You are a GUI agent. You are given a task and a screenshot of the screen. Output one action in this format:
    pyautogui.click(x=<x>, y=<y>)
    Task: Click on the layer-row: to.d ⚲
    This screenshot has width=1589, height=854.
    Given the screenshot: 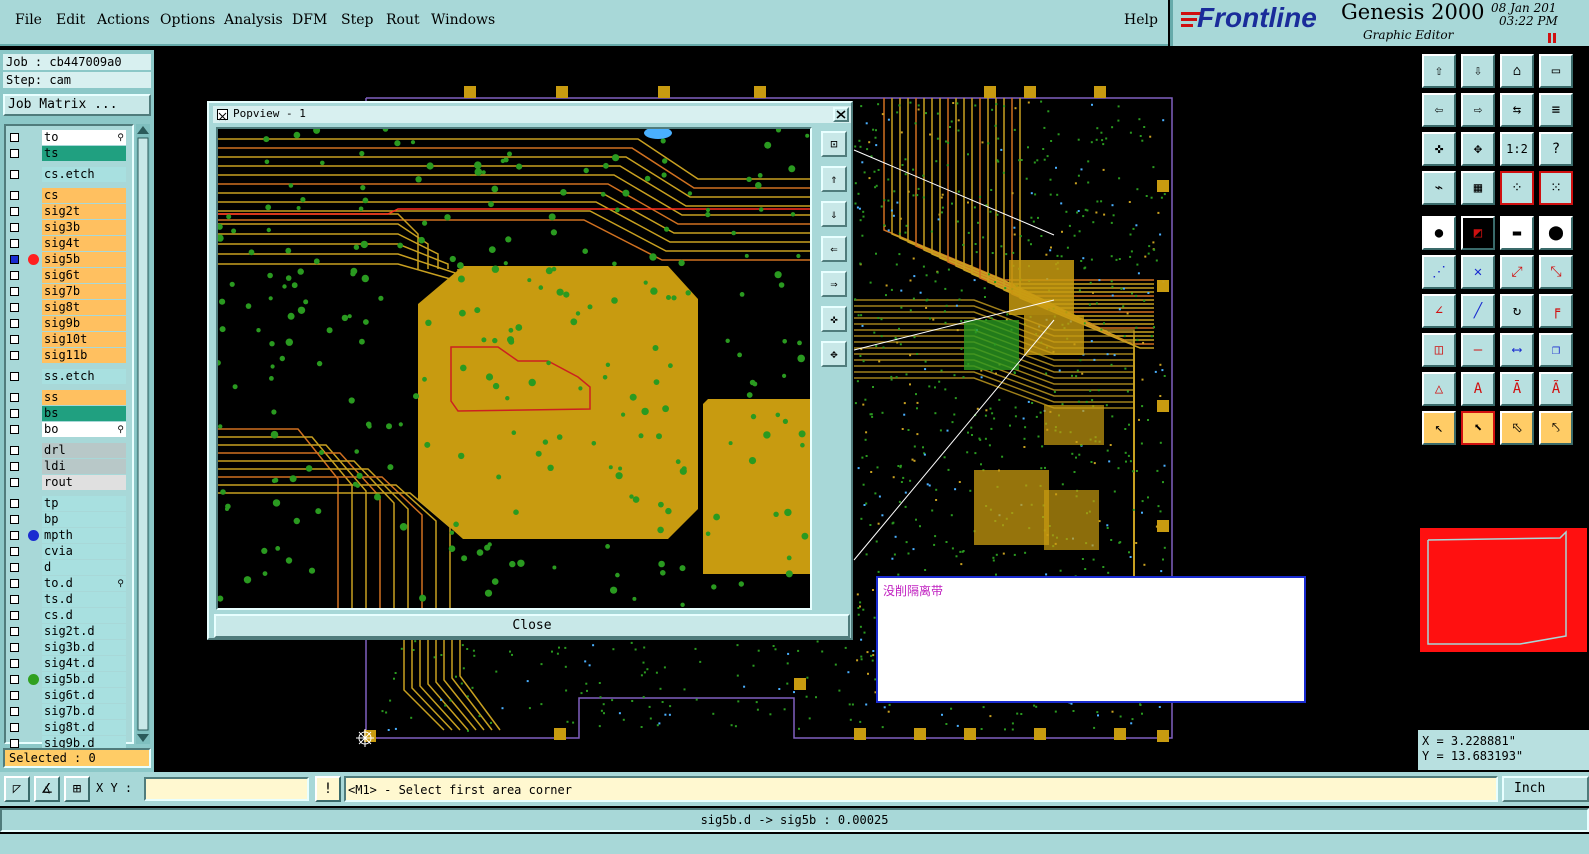 What is the action you would take?
    pyautogui.click(x=71, y=583)
    